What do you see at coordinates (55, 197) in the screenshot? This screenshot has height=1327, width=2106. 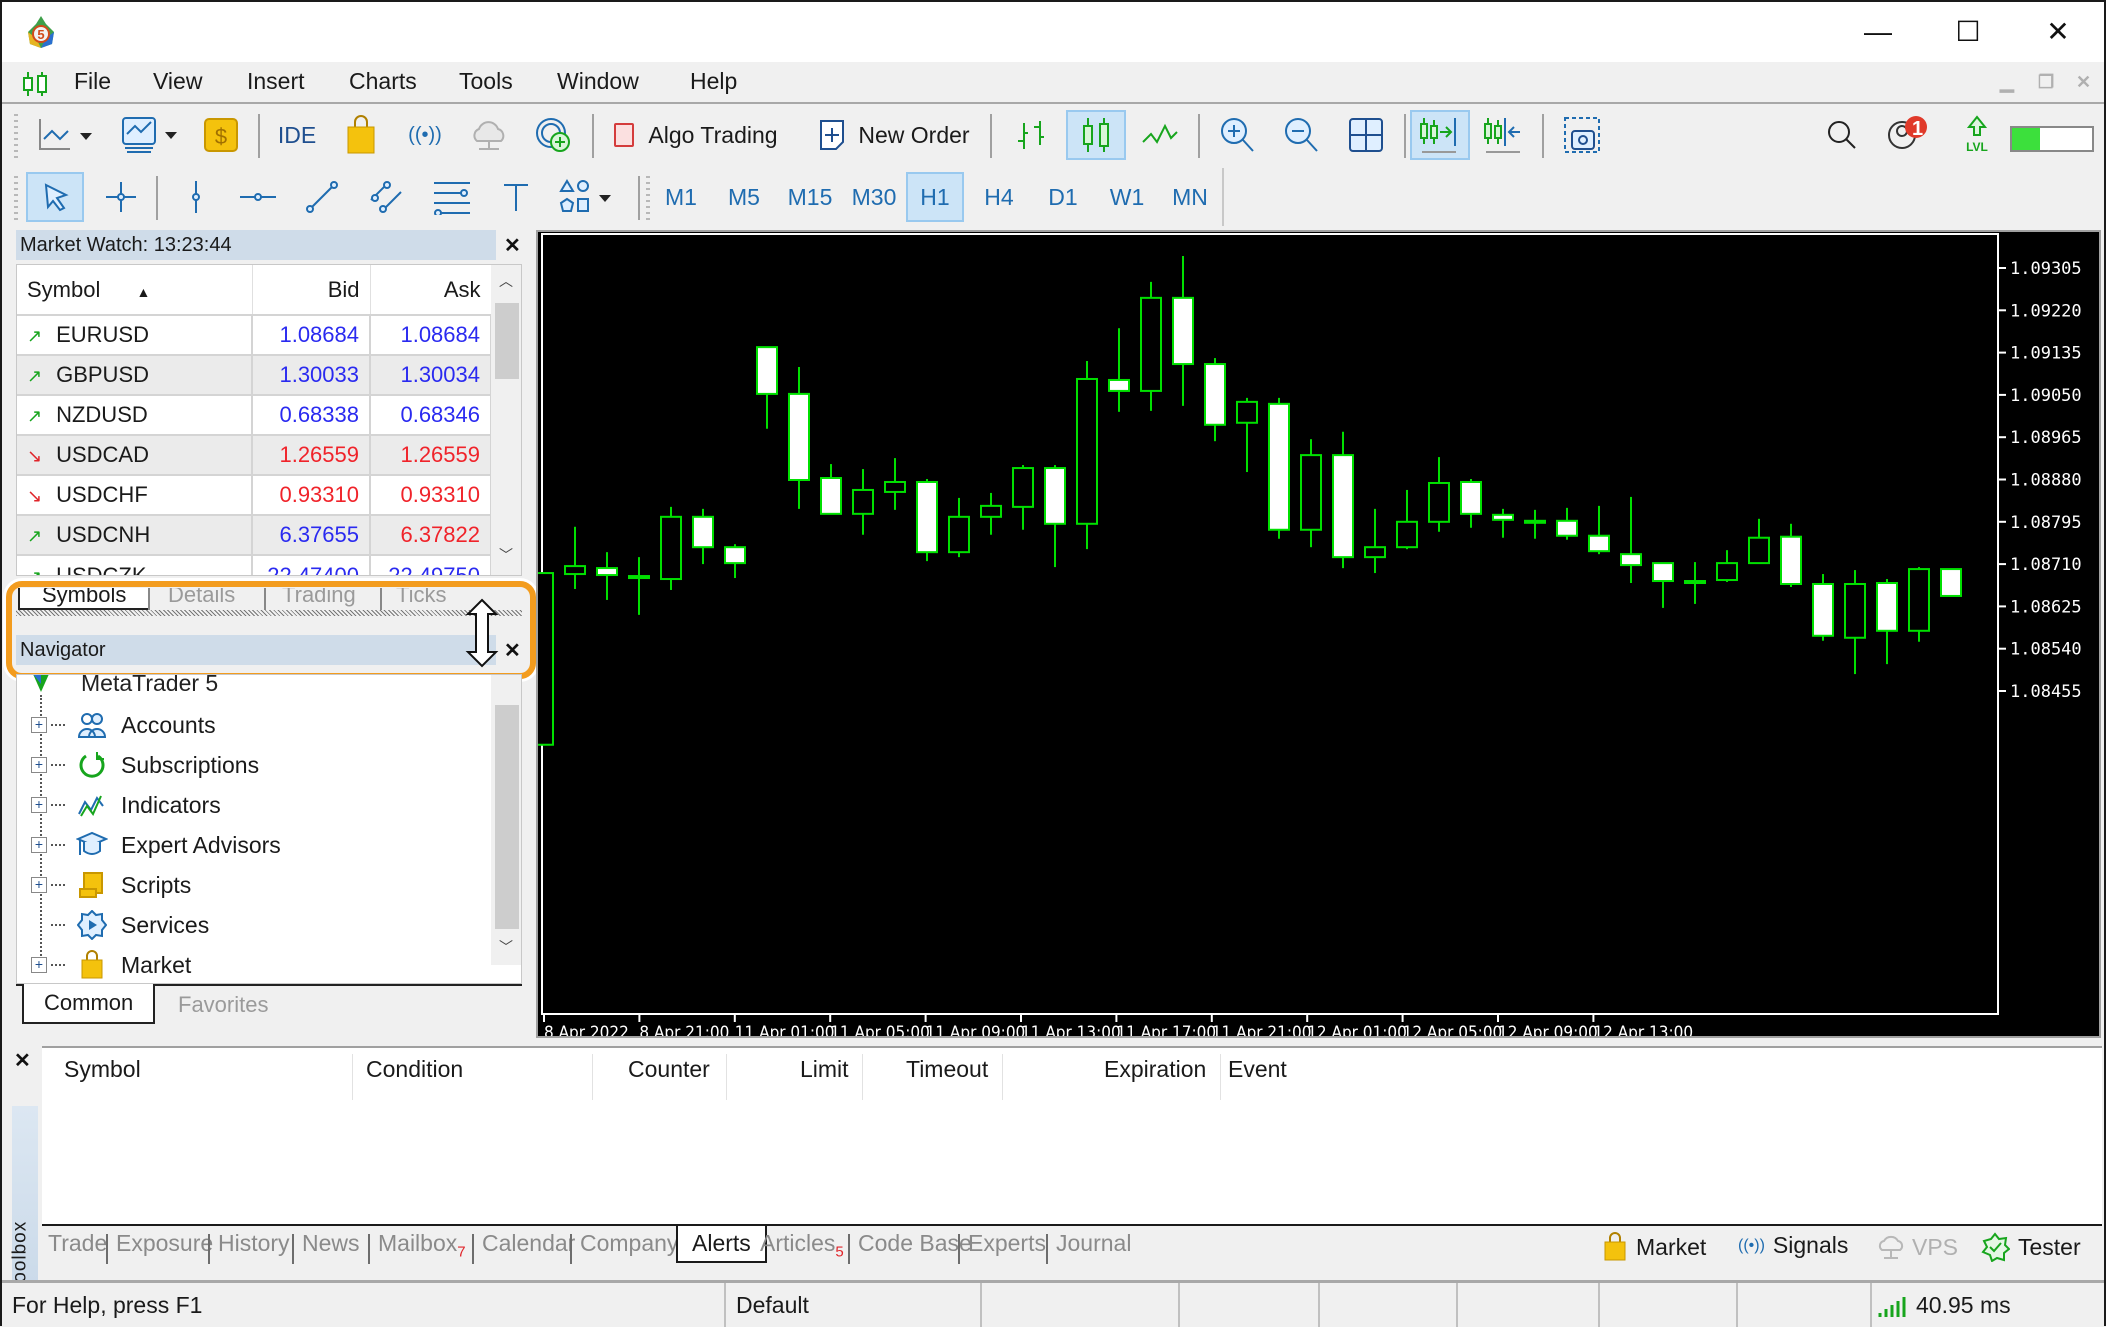 I see `cursor-tool-button` at bounding box center [55, 197].